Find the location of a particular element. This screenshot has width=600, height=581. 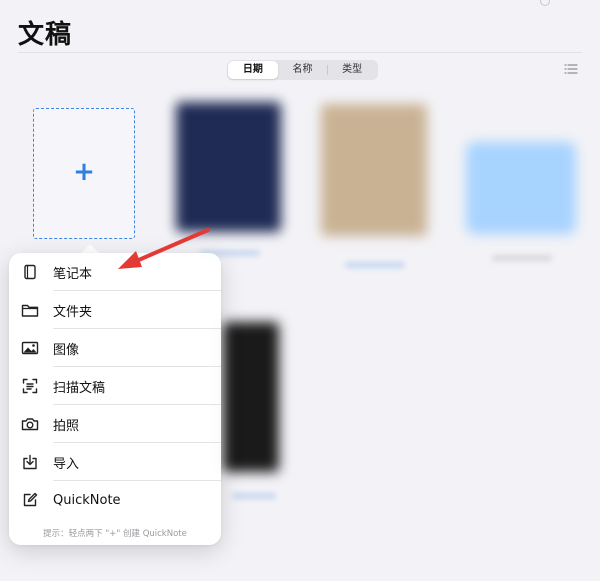

quicknote-icon is located at coordinates (30, 500).